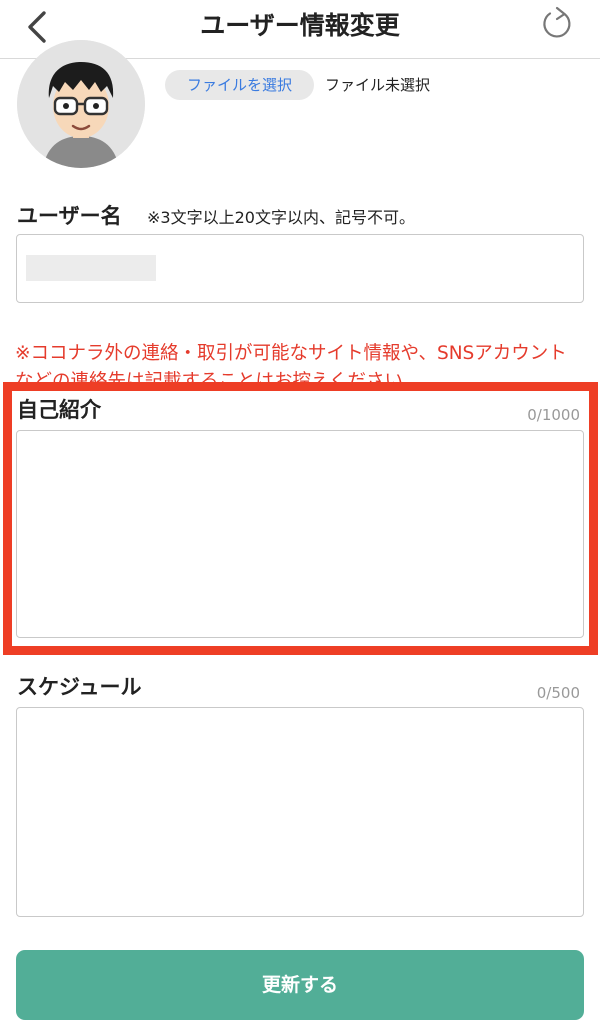 The image size is (600, 1024). I want to click on username-input, so click(300, 268).